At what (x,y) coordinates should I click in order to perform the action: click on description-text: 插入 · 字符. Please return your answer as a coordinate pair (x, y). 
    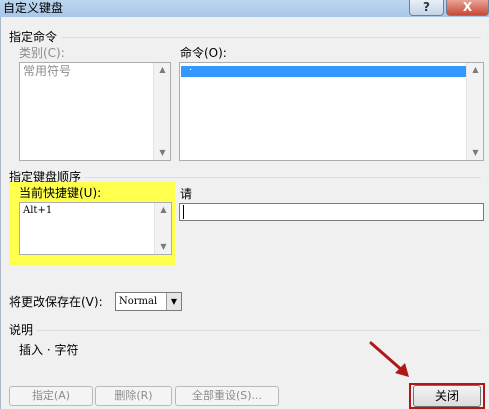
    Looking at the image, I should click on (49, 350).